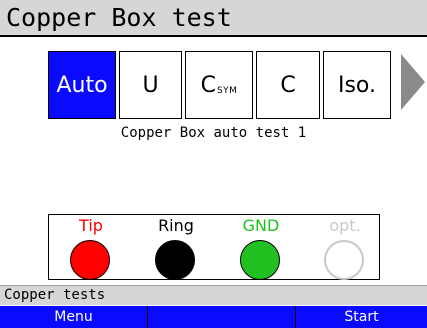  Describe the element at coordinates (119, 17) in the screenshot. I see `page-title: Copper Box test` at that location.